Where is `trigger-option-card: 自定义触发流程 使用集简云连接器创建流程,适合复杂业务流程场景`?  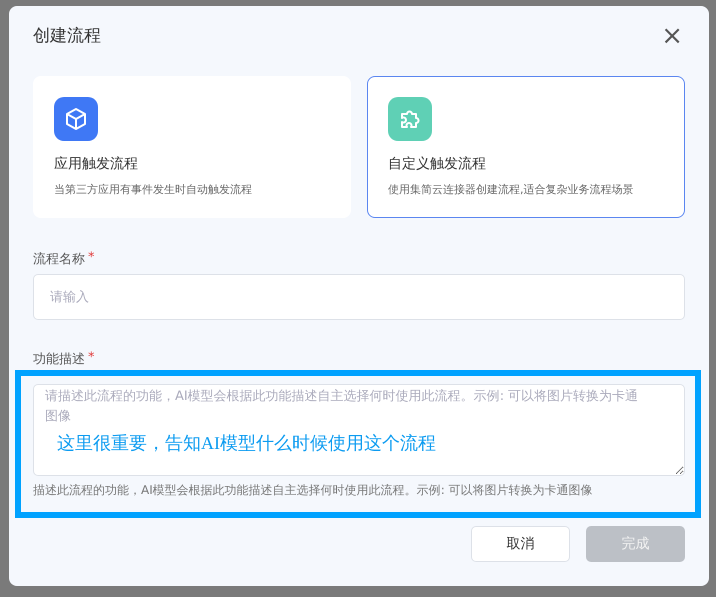 trigger-option-card: 自定义触发流程 使用集简云连接器创建流程,适合复杂业务流程场景 is located at coordinates (526, 147).